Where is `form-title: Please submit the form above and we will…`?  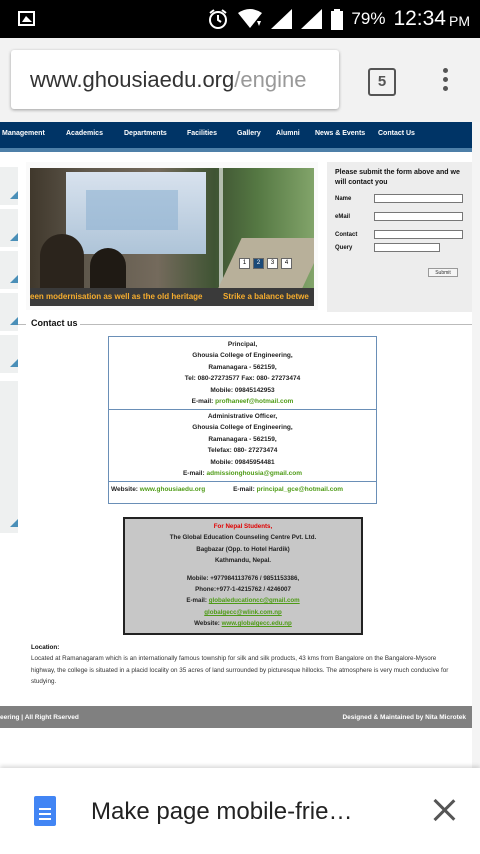
form-title: Please submit the form above and we will… is located at coordinates (397, 177).